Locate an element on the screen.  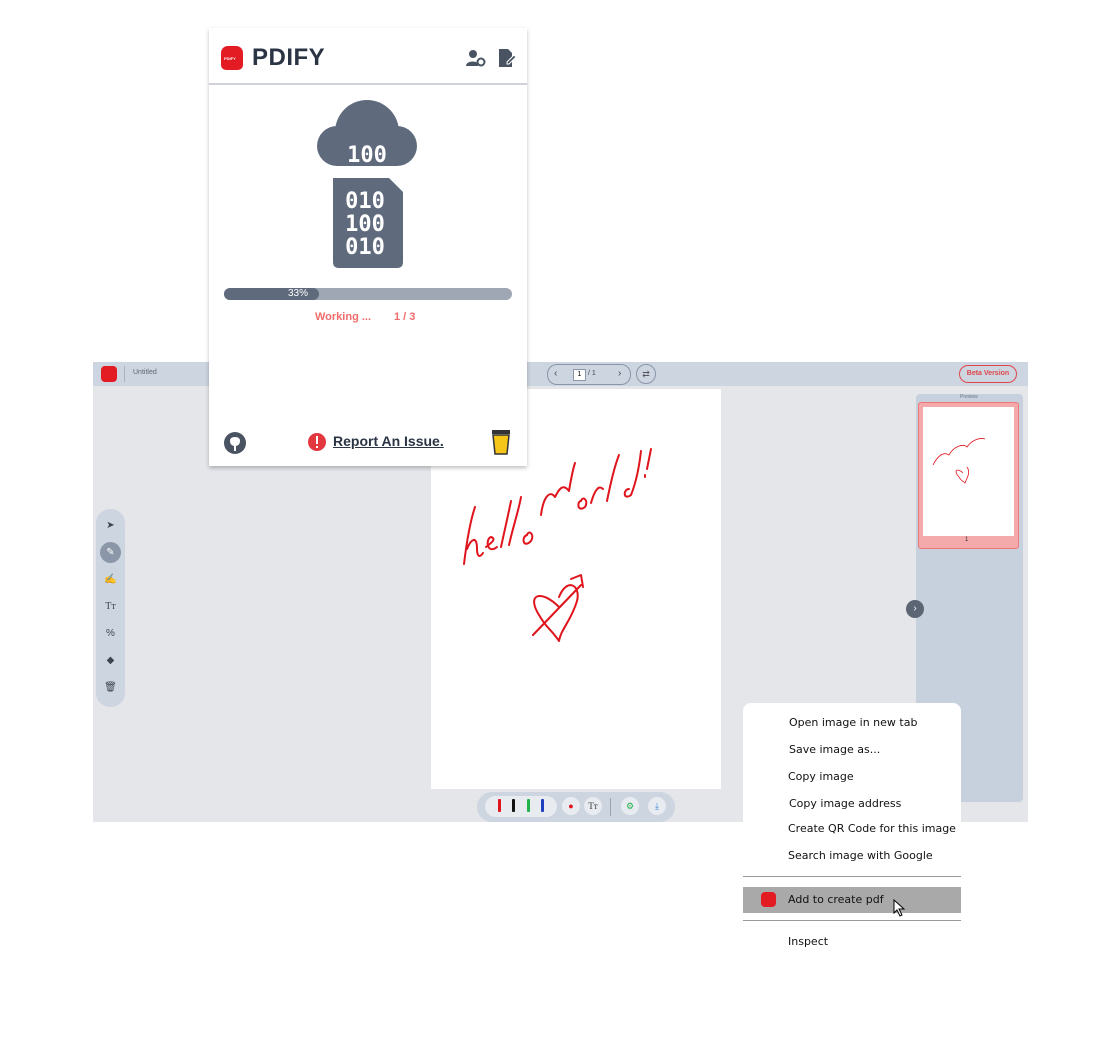
pen-color-group is located at coordinates (521, 806).